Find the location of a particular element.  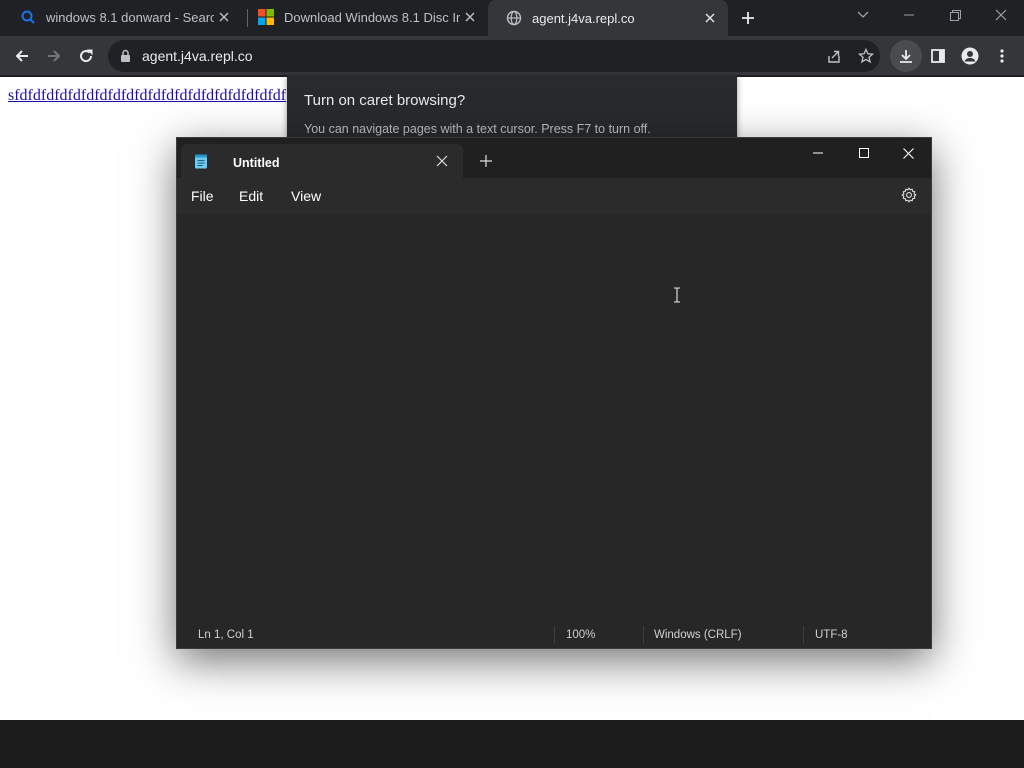

side-panel-icon is located at coordinates (938, 56).